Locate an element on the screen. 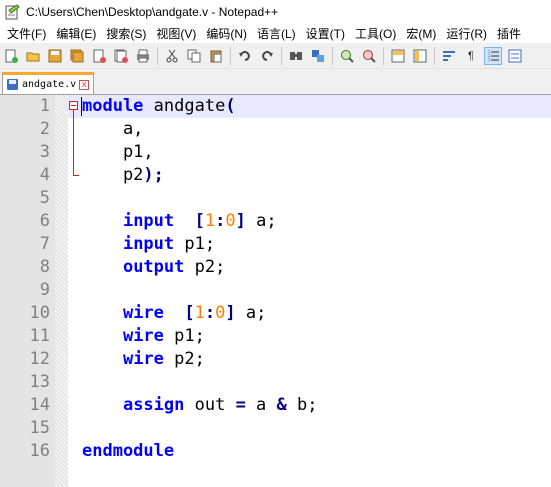 This screenshot has width=551, height=487. code-line: input [1:0] a; is located at coordinates (179, 221).